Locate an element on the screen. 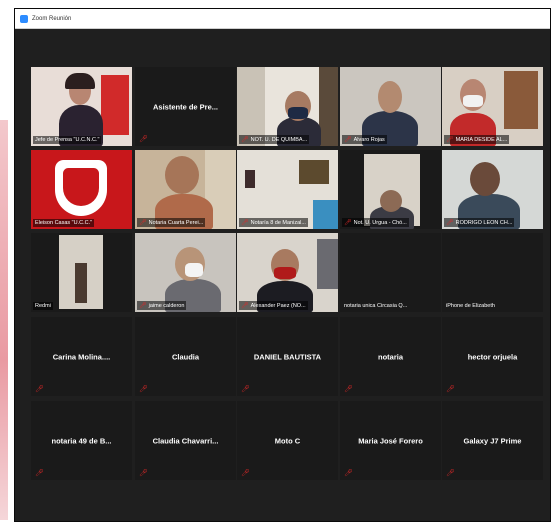 This screenshot has height=522, width=553. participant-tile: hector orjuela 🎤︎ is located at coordinates (492, 356).